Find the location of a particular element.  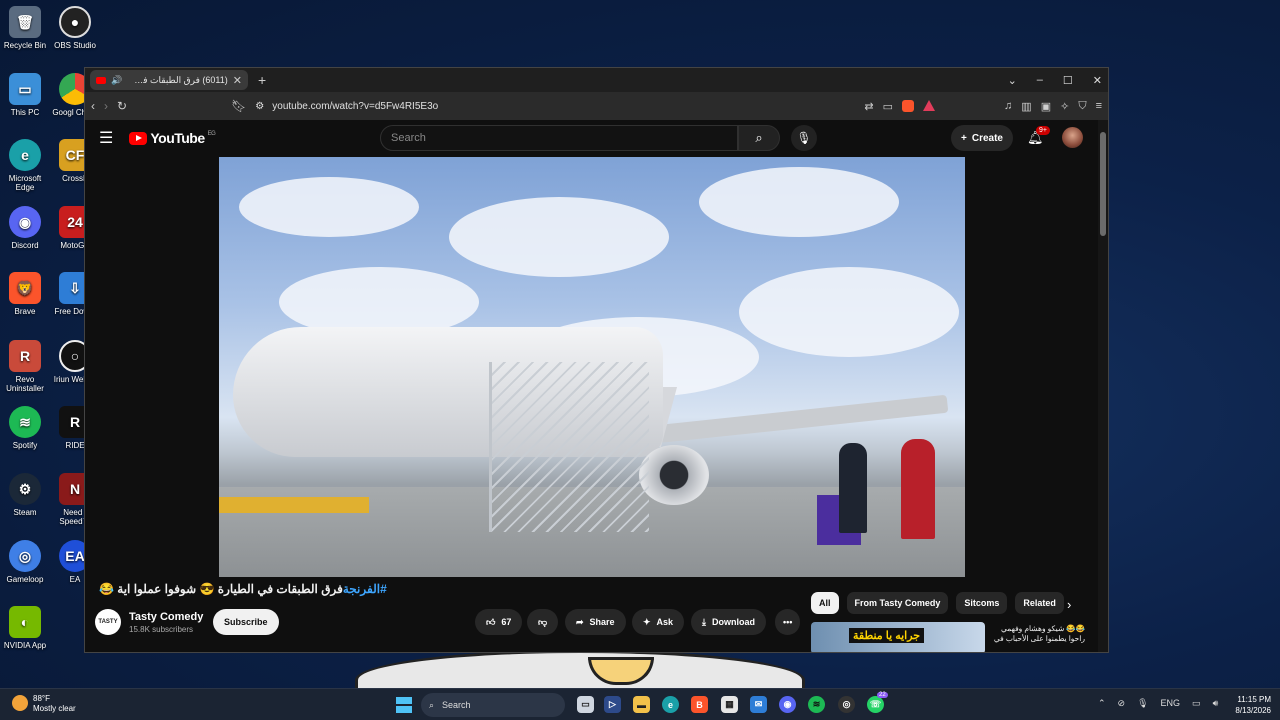

chip-all: All is located at coordinates (825, 603).